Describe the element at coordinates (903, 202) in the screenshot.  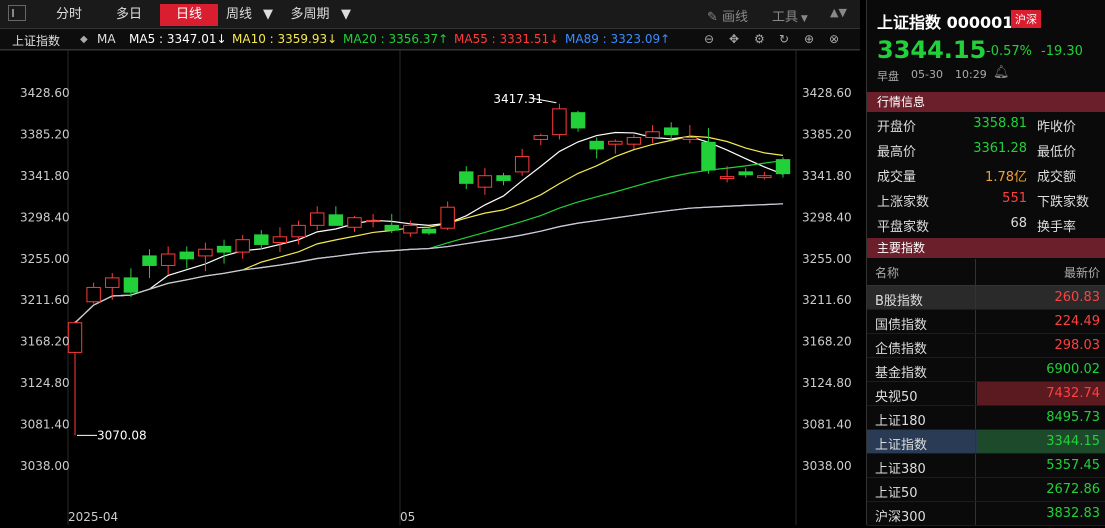
I see `info-label: 上涨家数` at that location.